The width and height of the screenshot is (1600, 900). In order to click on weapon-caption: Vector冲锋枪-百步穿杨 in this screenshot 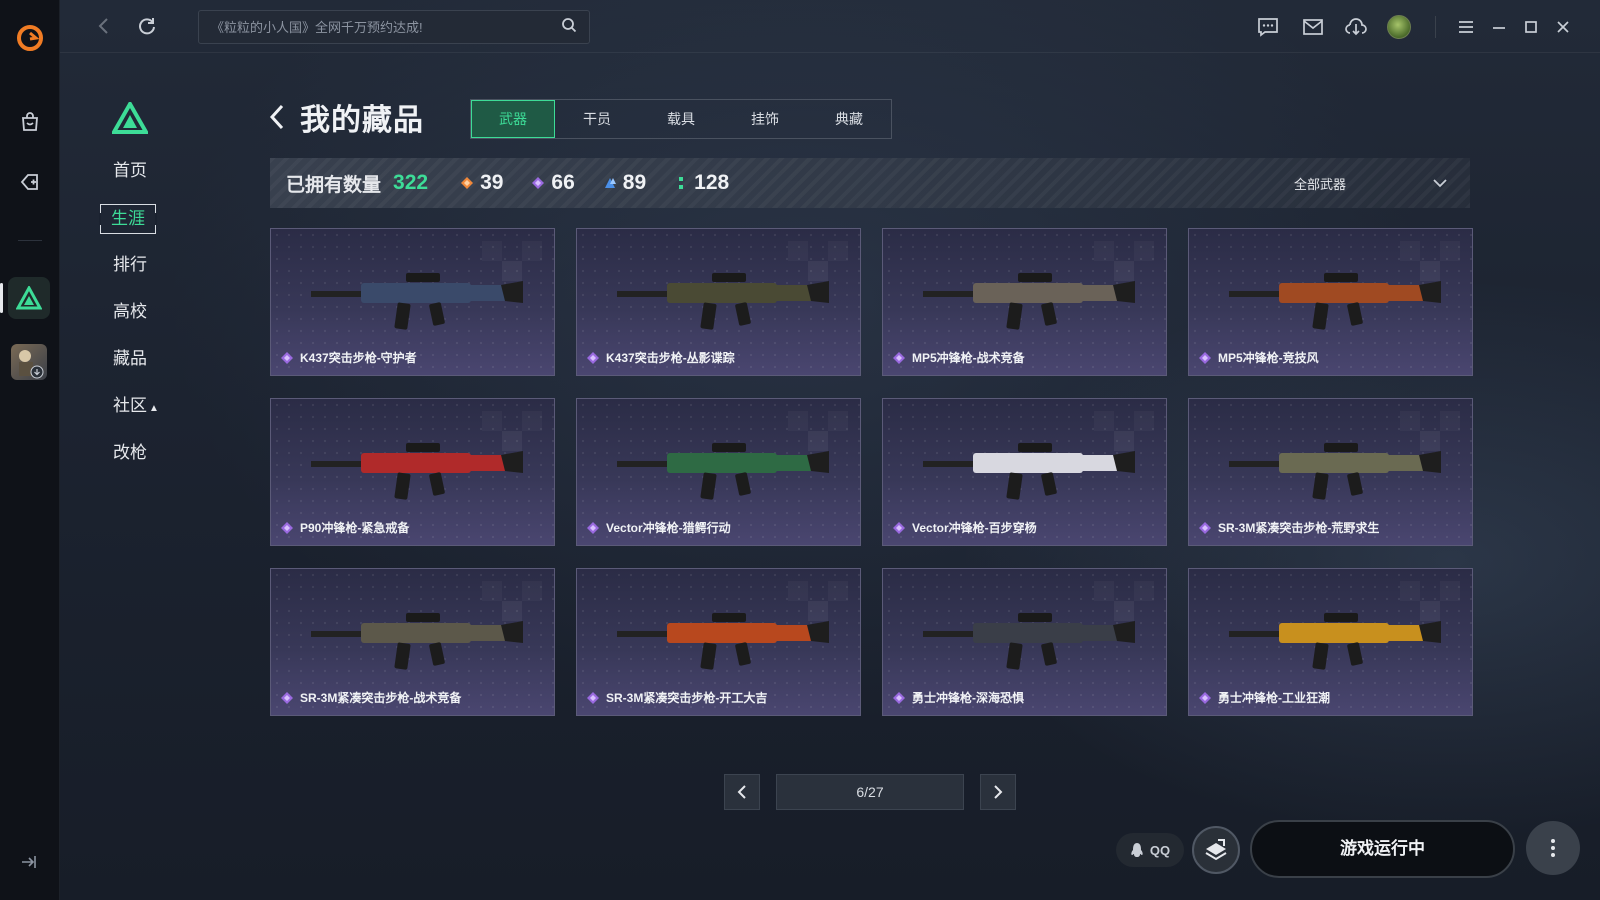, I will do `click(965, 527)`.